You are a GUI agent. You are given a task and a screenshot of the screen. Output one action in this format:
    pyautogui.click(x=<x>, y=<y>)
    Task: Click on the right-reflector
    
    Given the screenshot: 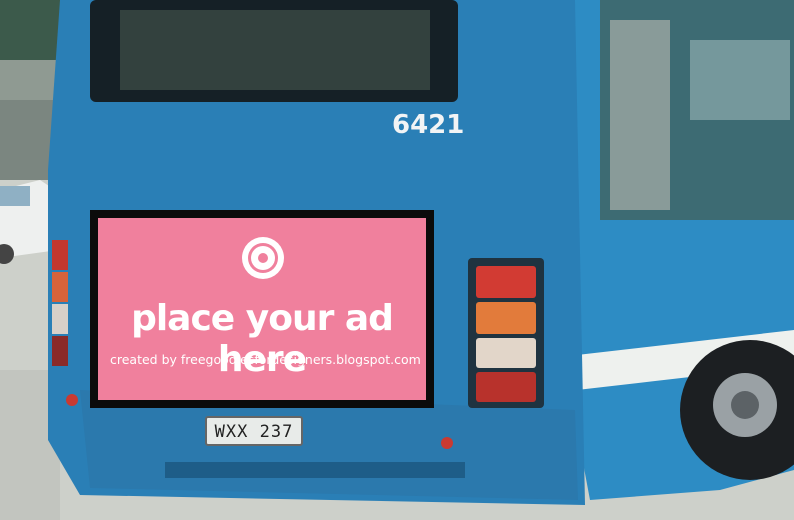 What is the action you would take?
    pyautogui.click(x=447, y=443)
    